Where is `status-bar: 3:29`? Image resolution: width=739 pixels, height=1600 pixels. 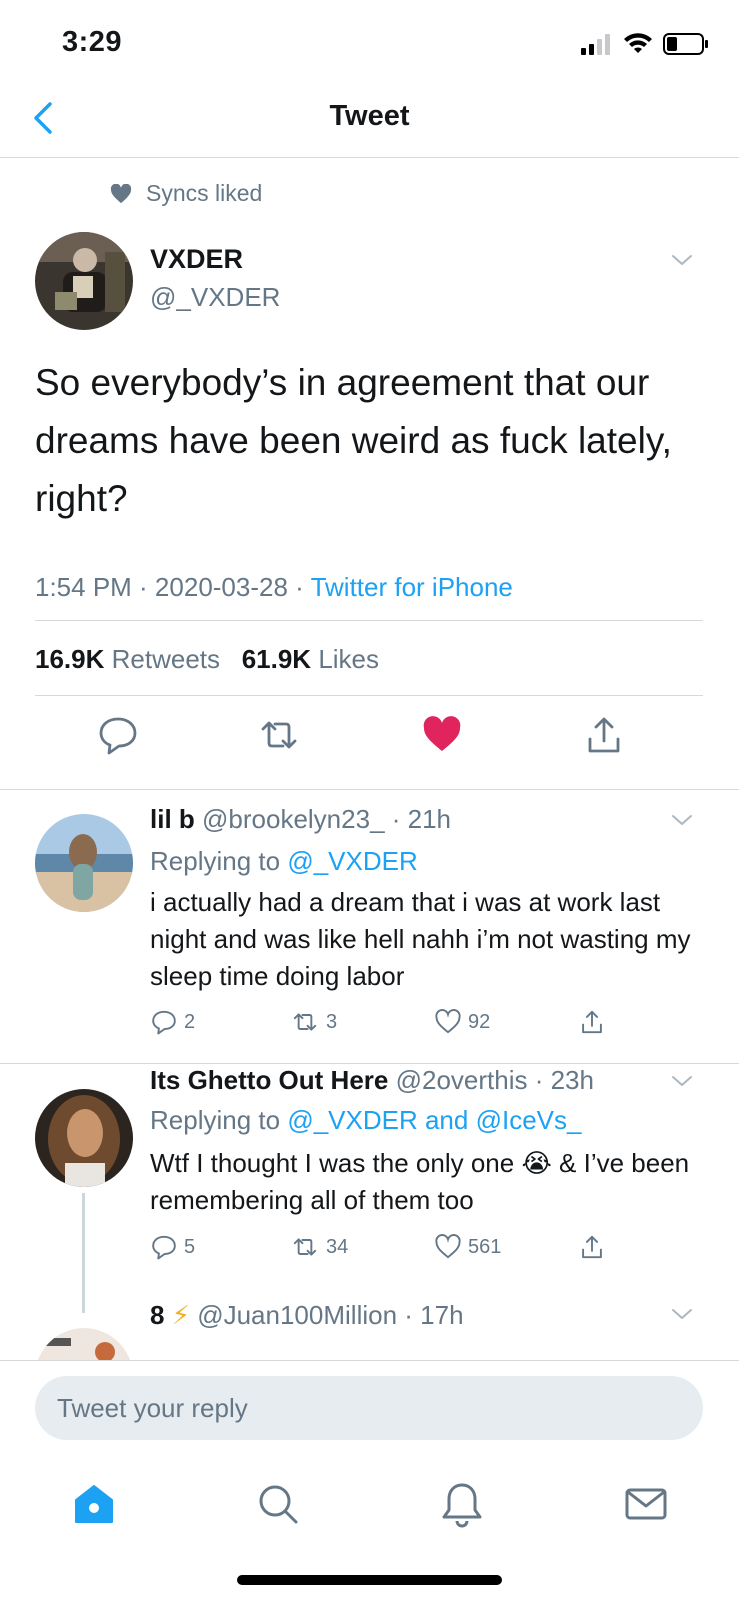 status-bar: 3:29 is located at coordinates (369, 45).